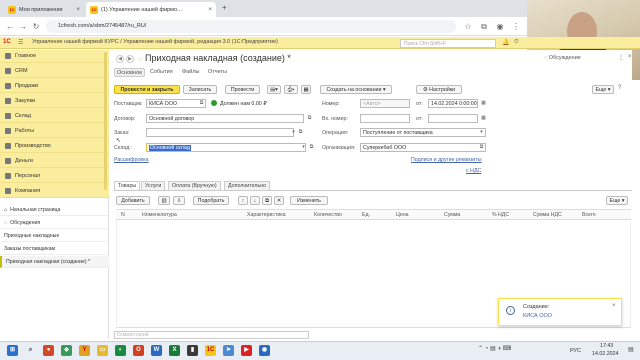 This screenshot has width=640, height=360. Describe the element at coordinates (190, 72) in the screenshot. I see `tab-files: Файлы` at that location.